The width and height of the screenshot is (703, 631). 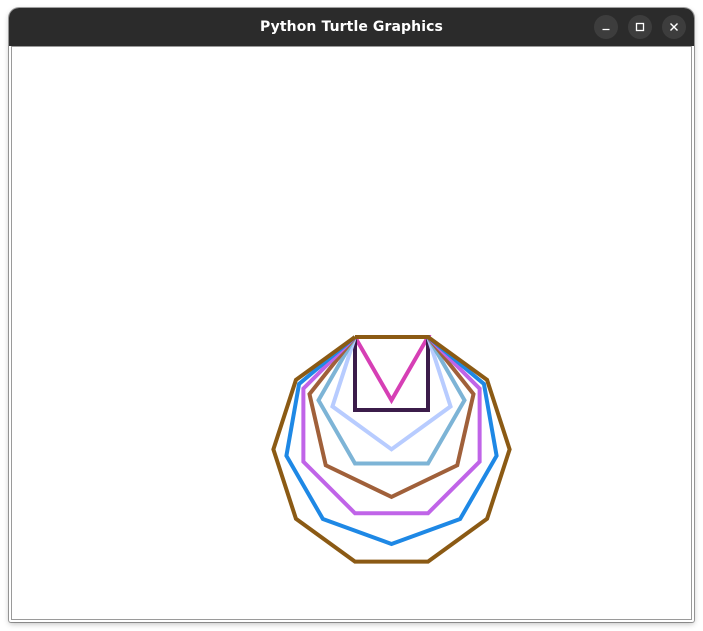 I want to click on maximize-button, so click(x=640, y=27).